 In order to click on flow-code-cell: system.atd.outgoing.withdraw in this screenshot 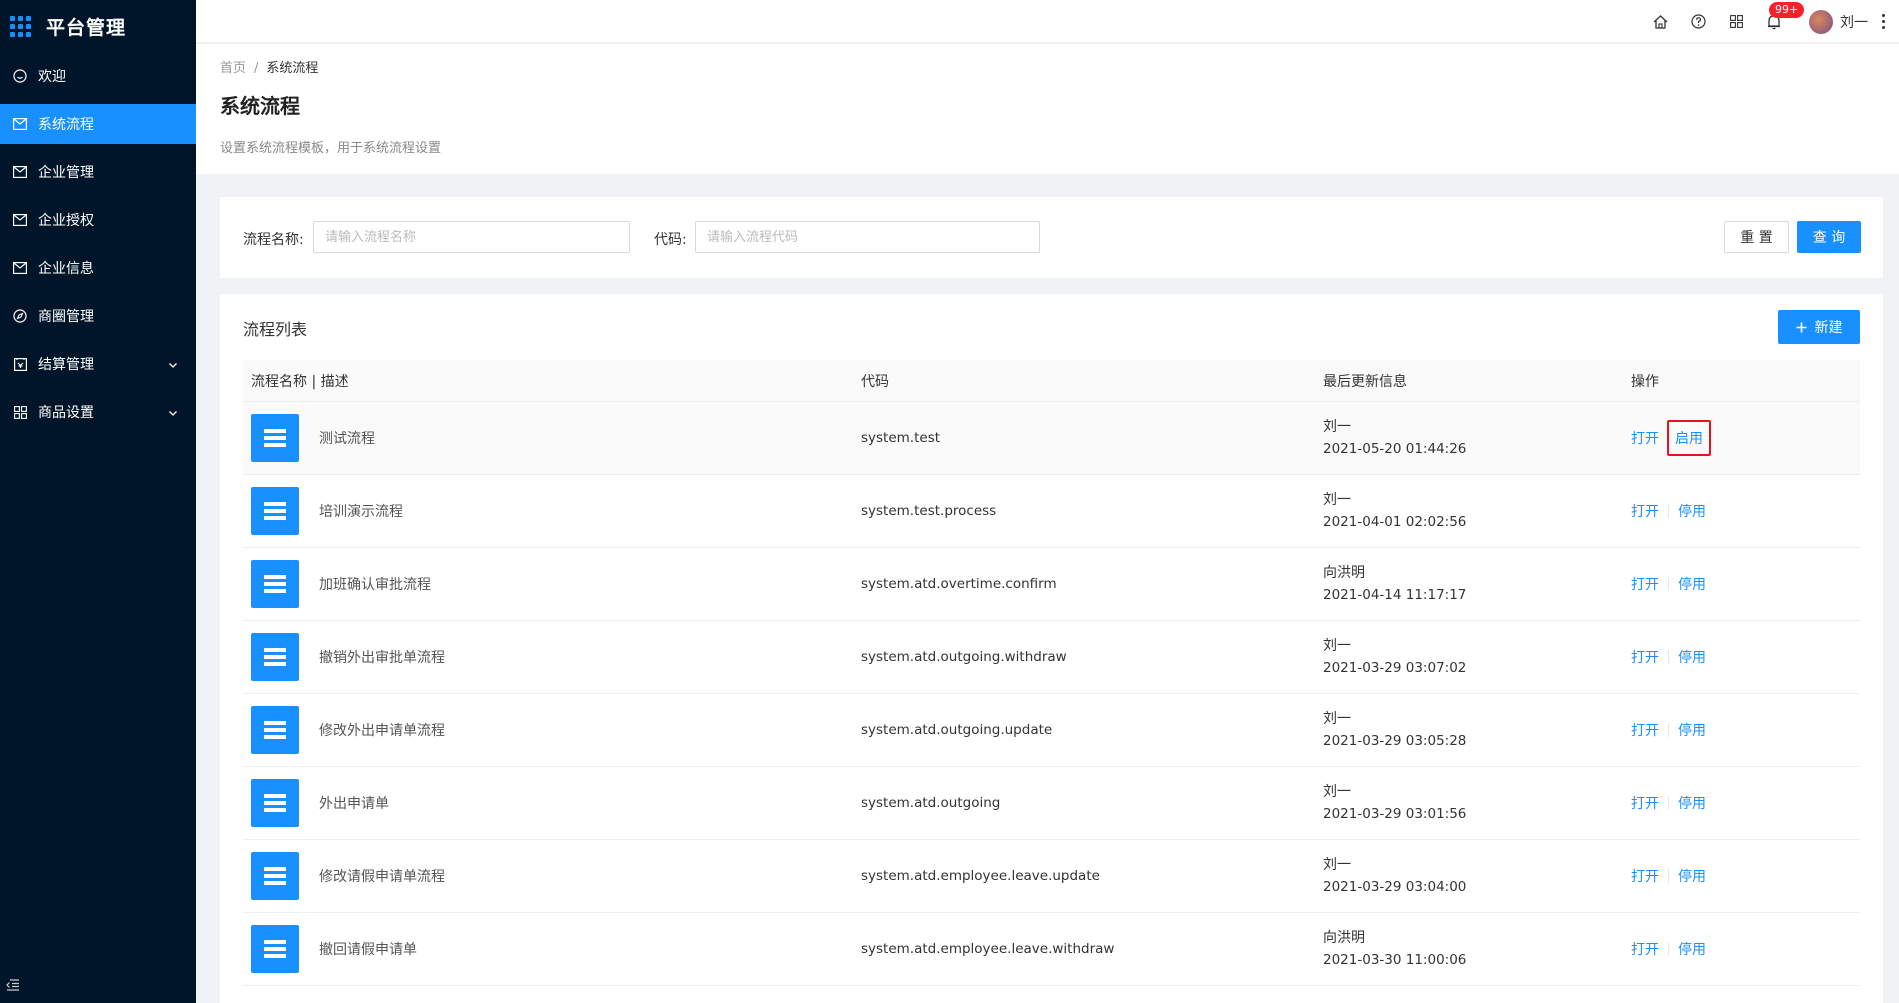, I will do `click(1092, 657)`.